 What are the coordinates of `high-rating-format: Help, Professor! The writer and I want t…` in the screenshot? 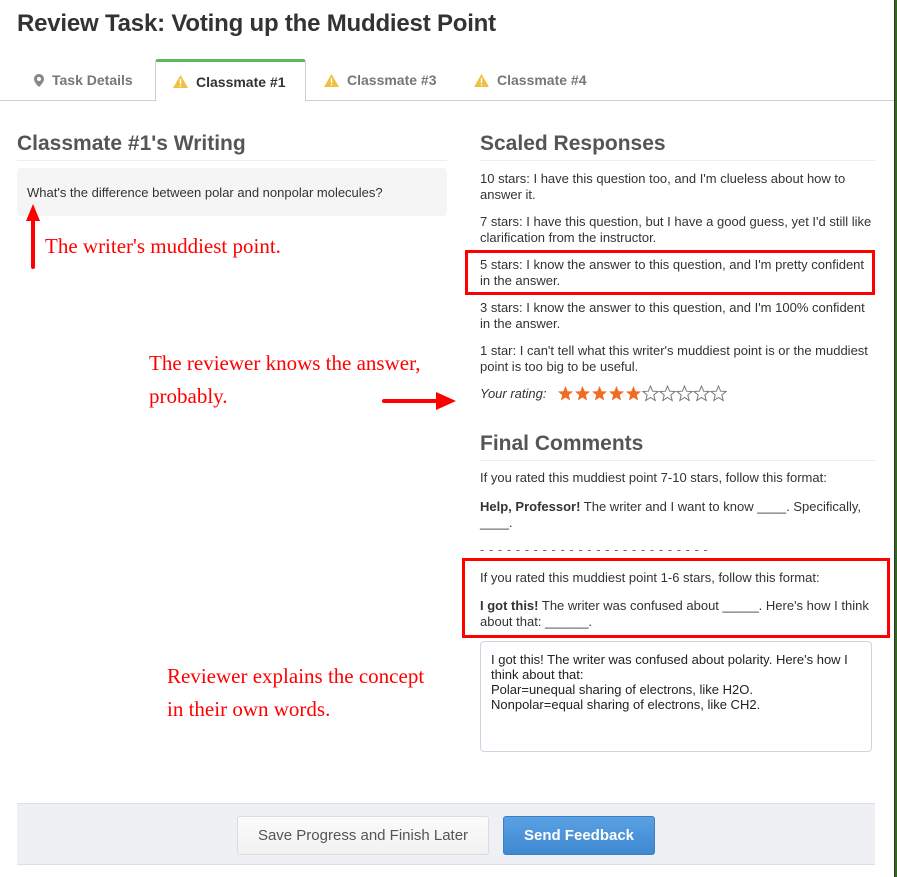 It's located at (677, 515).